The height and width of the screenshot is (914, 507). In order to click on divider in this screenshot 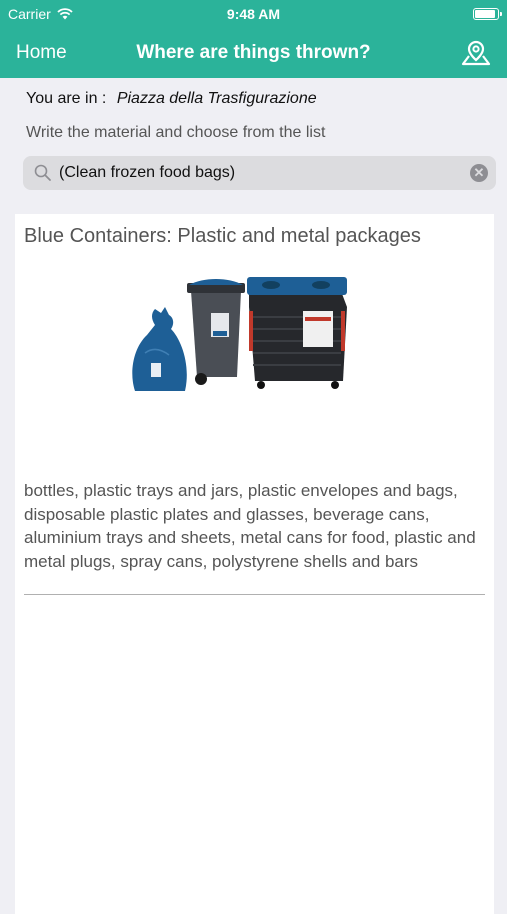, I will do `click(254, 594)`.